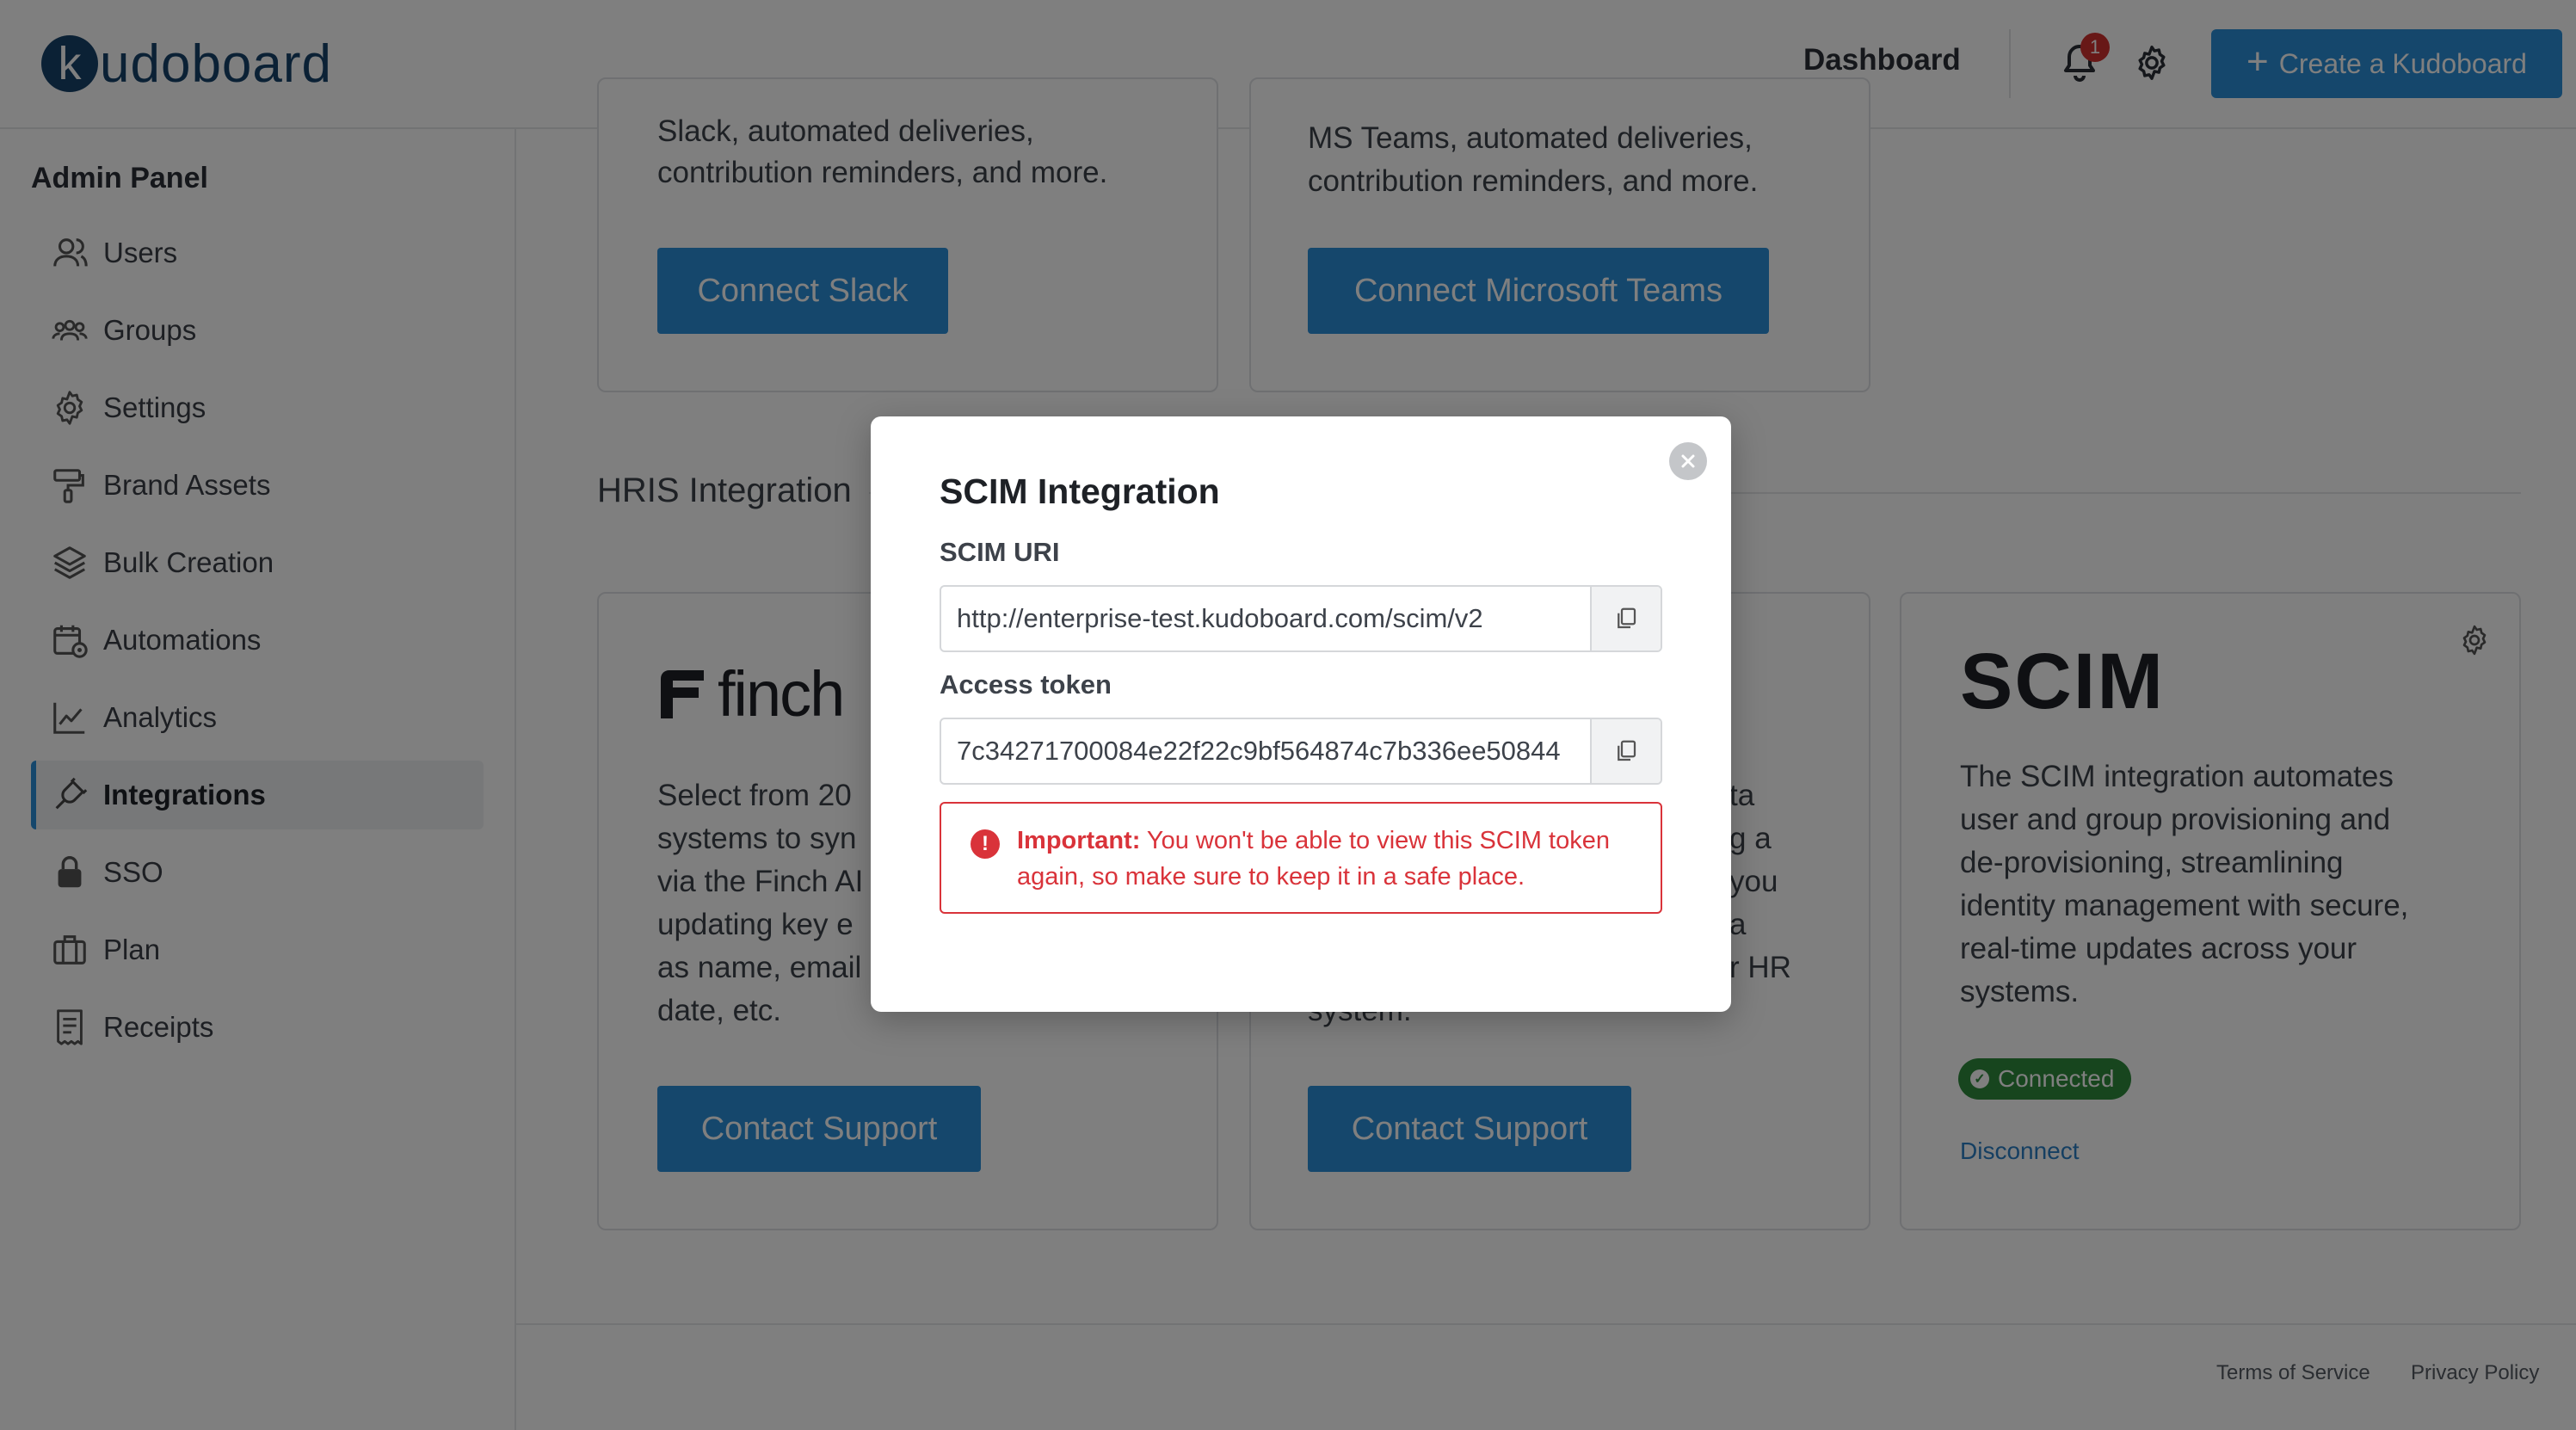 This screenshot has width=2576, height=1430. What do you see at coordinates (1080, 491) in the screenshot?
I see `modal-title: SCIM Integration` at bounding box center [1080, 491].